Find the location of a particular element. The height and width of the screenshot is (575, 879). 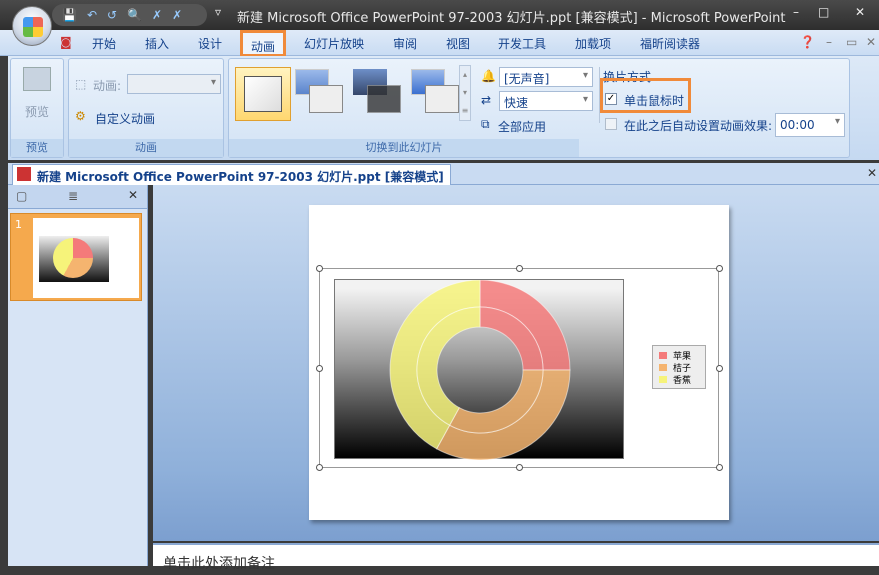

transition-none is located at coordinates (263, 94).